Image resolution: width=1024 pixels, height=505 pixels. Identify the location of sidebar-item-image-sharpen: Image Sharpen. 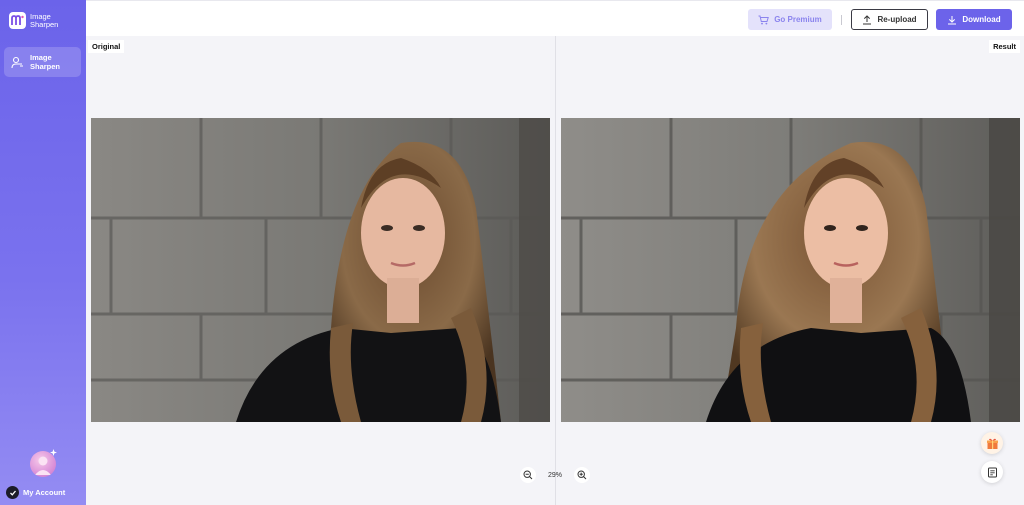
(42, 62).